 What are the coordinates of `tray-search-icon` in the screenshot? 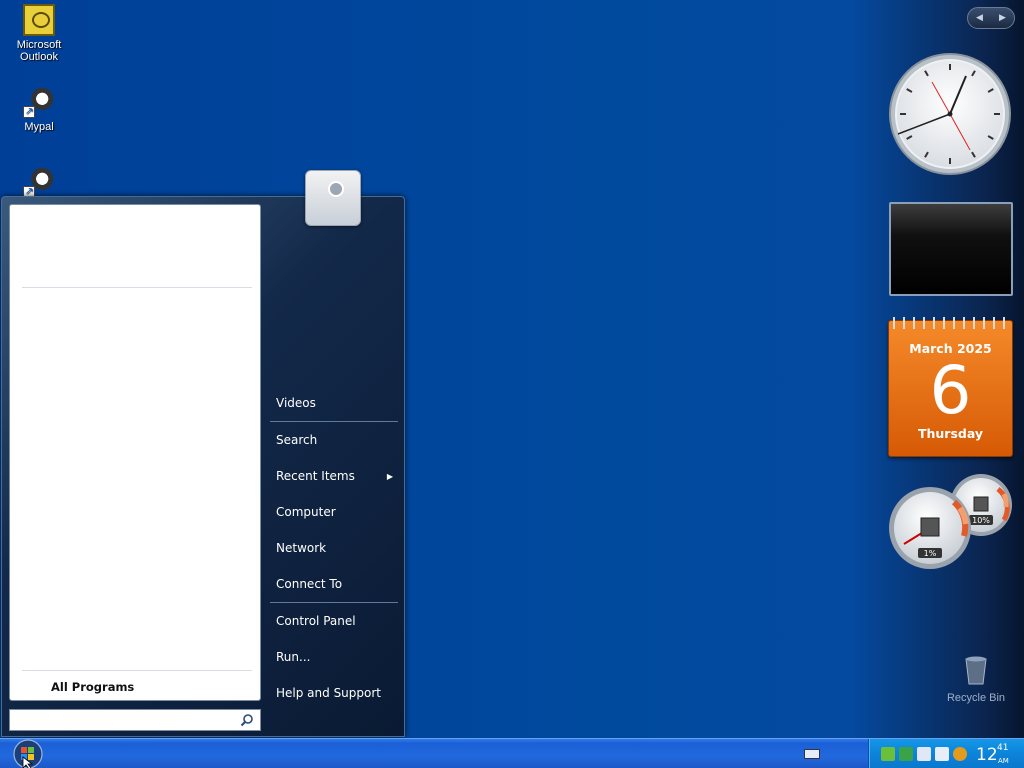 It's located at (960, 754).